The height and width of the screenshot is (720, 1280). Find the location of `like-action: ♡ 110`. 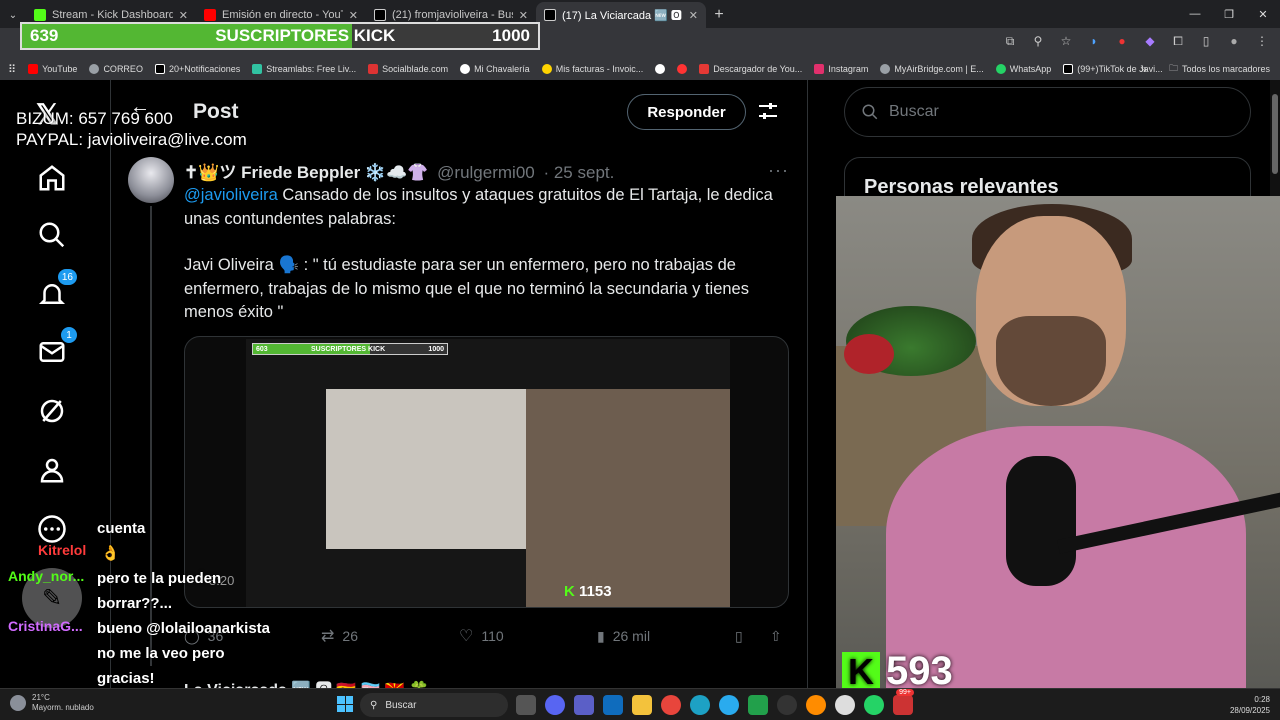

like-action: ♡ 110 is located at coordinates (481, 636).